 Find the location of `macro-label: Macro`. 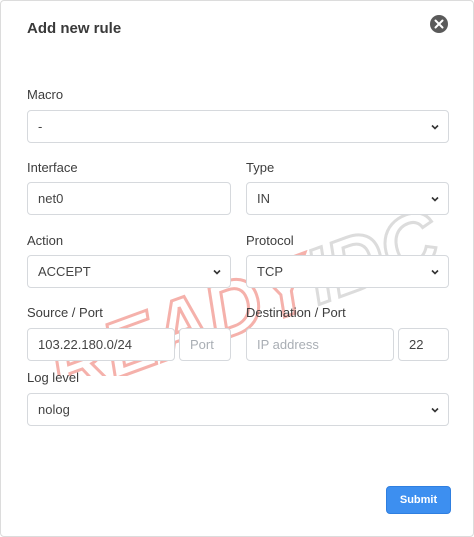

macro-label: Macro is located at coordinates (45, 94).